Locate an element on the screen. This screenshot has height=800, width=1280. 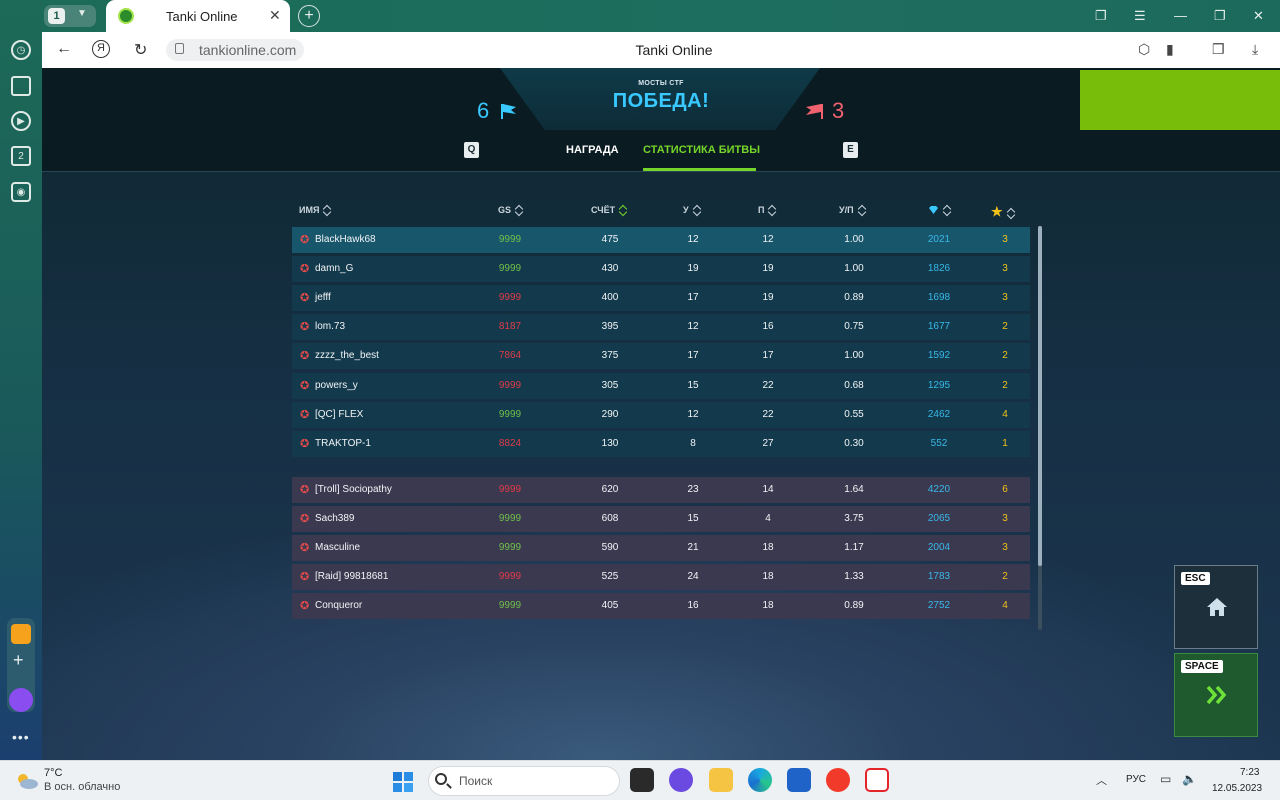
table-row: ✪ jefff 9999 400 17 19 0.89 1698 3 is located at coordinates (661, 298).